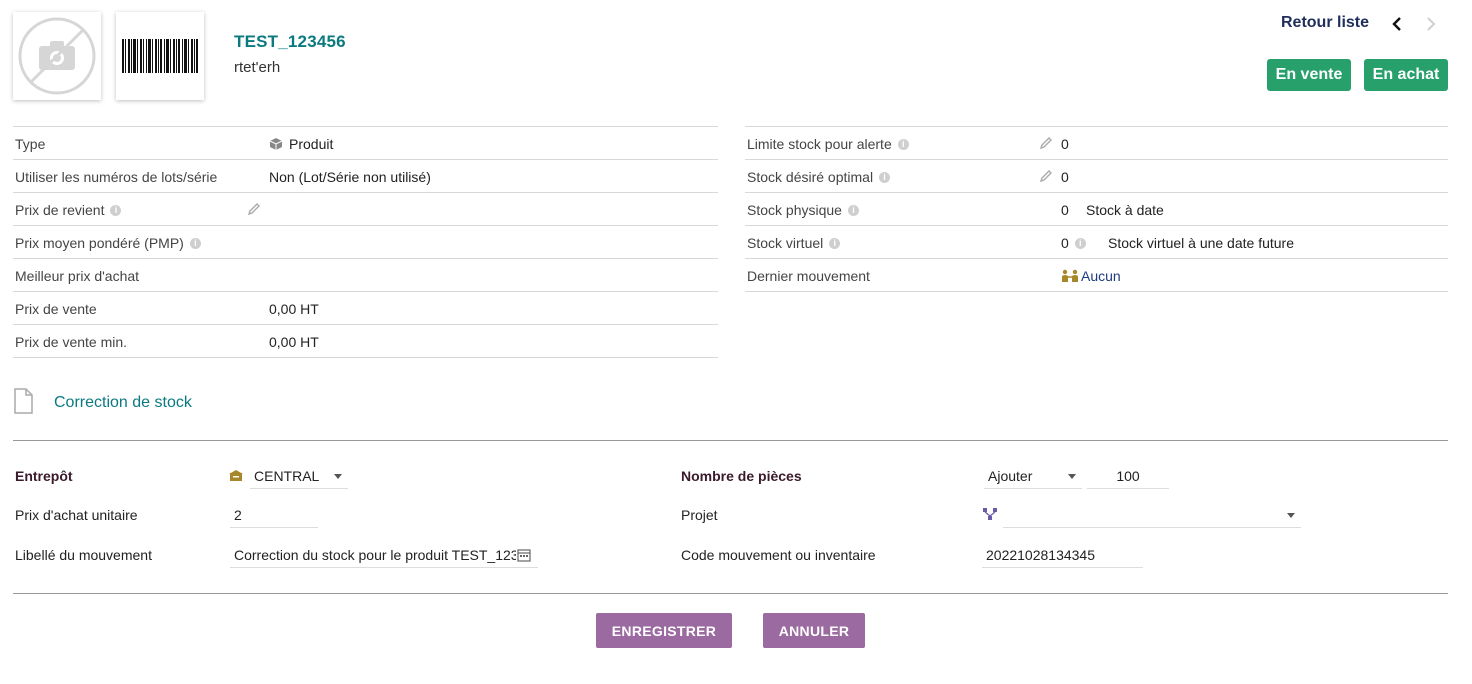 This screenshot has height=684, width=1472. What do you see at coordinates (274, 515) in the screenshot?
I see `unit-price-input` at bounding box center [274, 515].